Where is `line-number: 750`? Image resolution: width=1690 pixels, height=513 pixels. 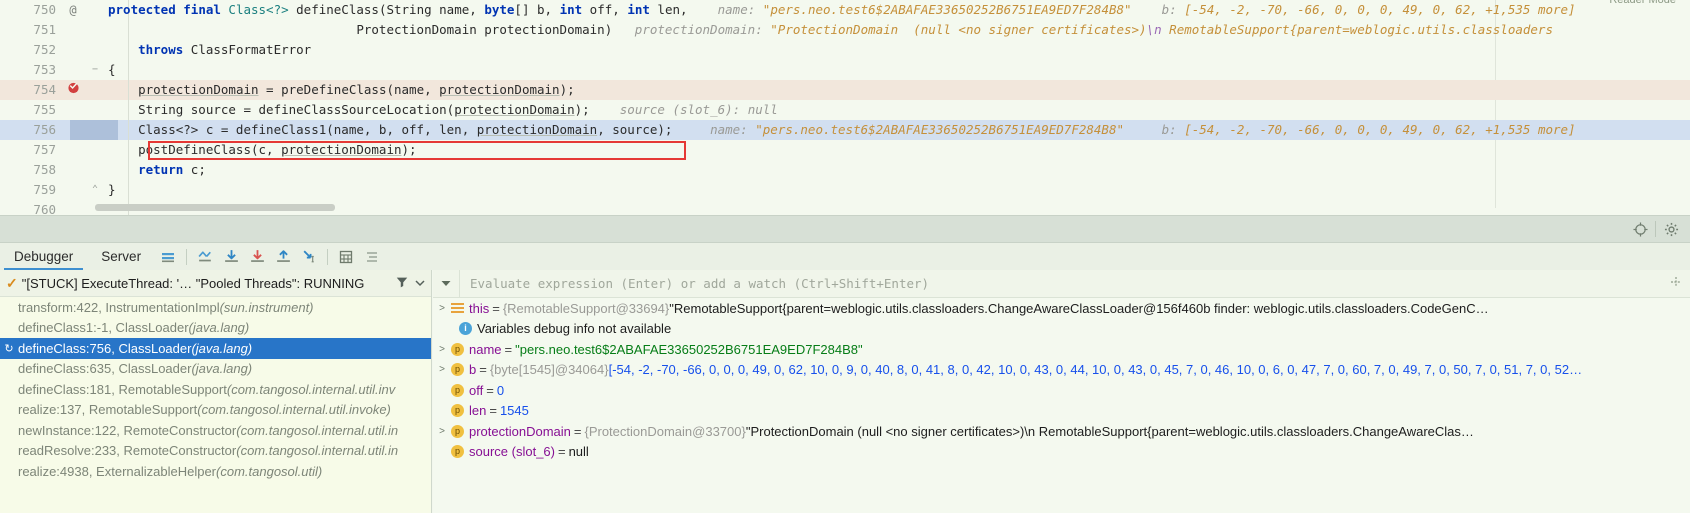
line-number: 750 is located at coordinates (44, 9).